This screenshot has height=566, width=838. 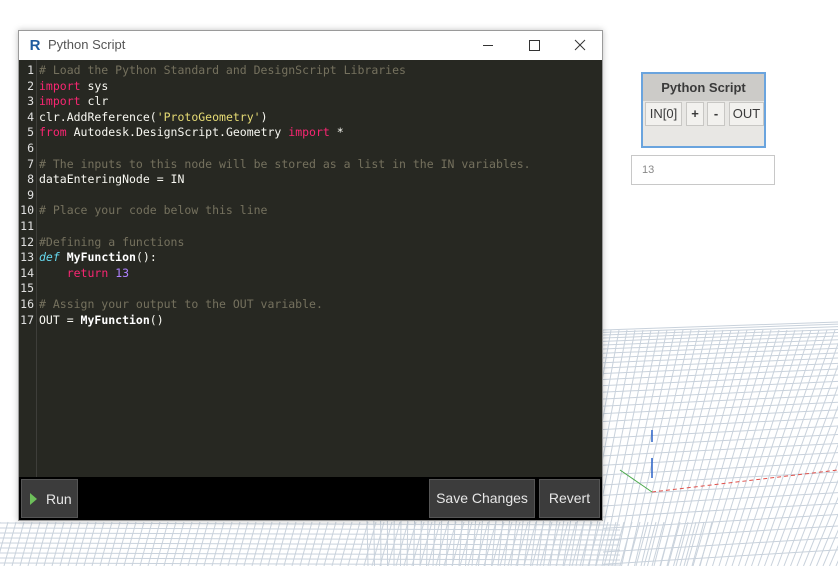 I want to click on line-number: 12, so click(x=27, y=241).